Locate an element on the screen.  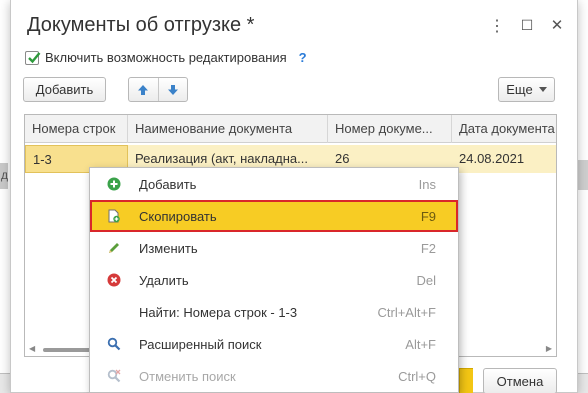
column-header-document-name: Наименование документа is located at coordinates (228, 129).